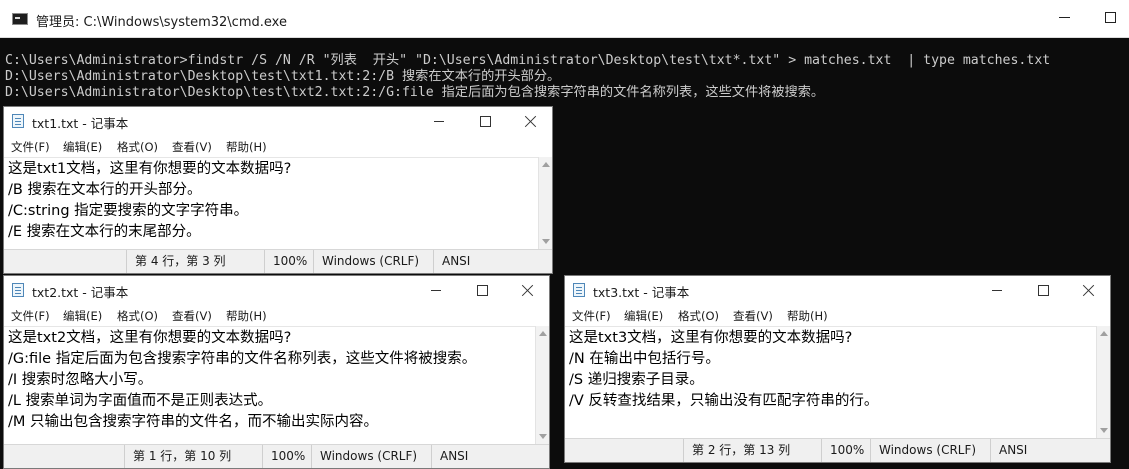  I want to click on text-line: 这是txt3文档，这里有你想要的文本数据吗?, so click(711, 338).